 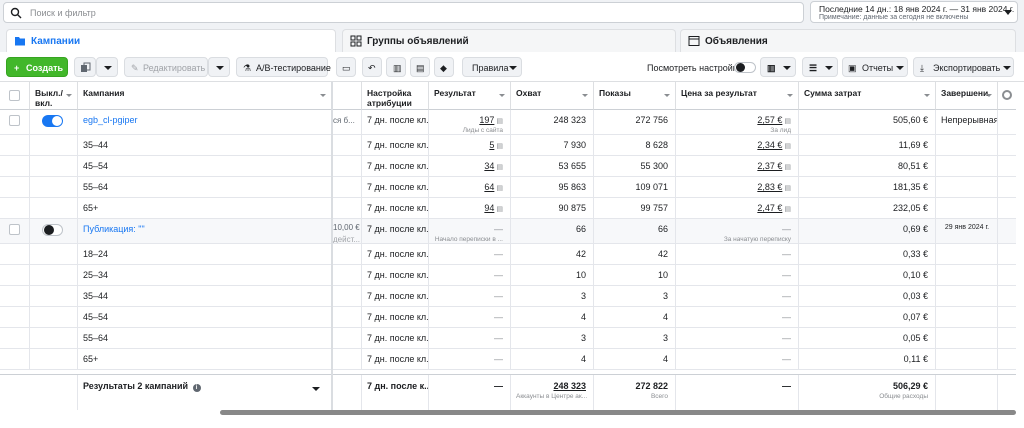 I want to click on row-toggle-cell, so click(x=54, y=187).